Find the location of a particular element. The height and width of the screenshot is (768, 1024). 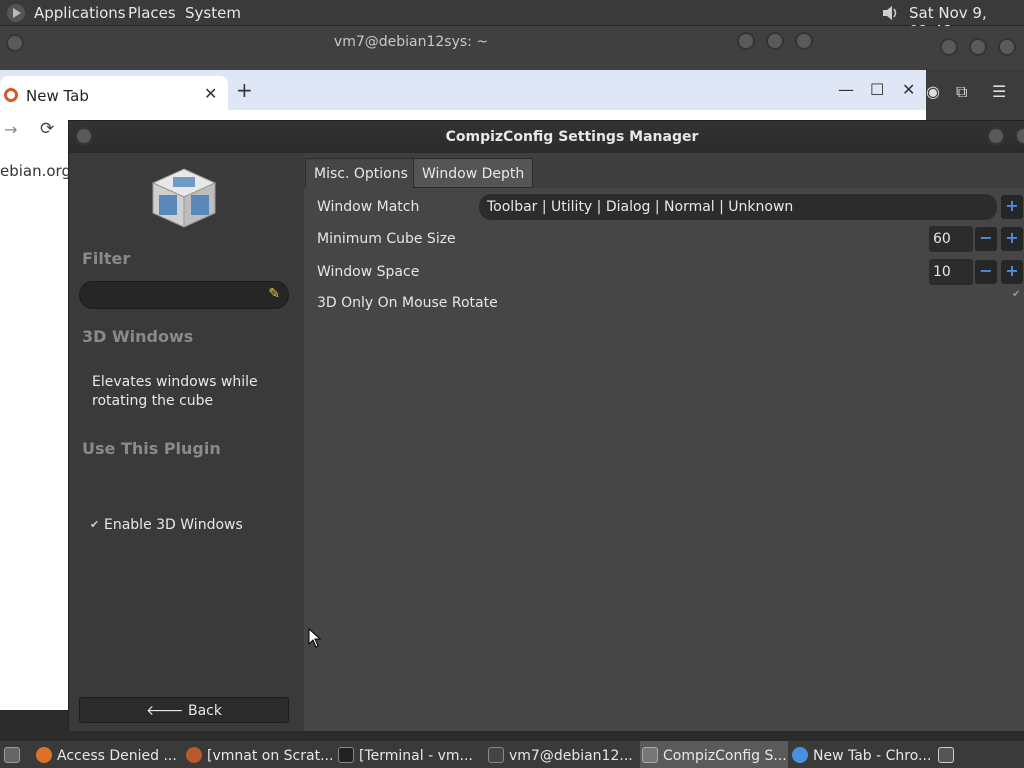

mouse-rotate-checkbox: ✔ is located at coordinates (1016, 294).